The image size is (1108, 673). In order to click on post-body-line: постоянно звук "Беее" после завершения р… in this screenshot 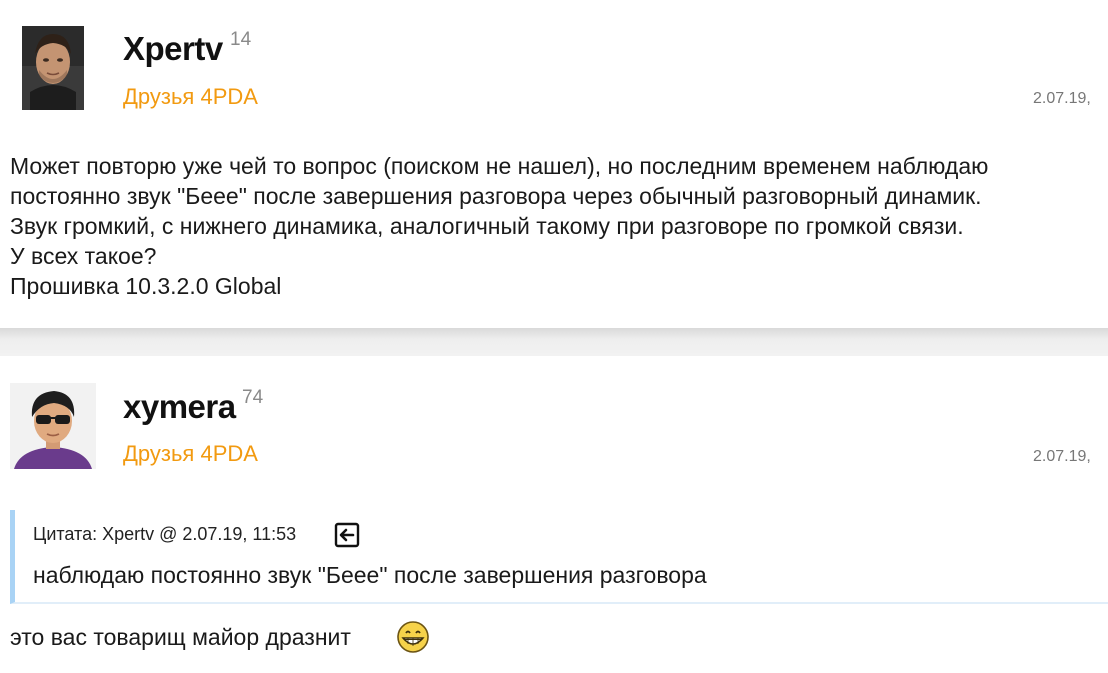, I will do `click(496, 196)`.